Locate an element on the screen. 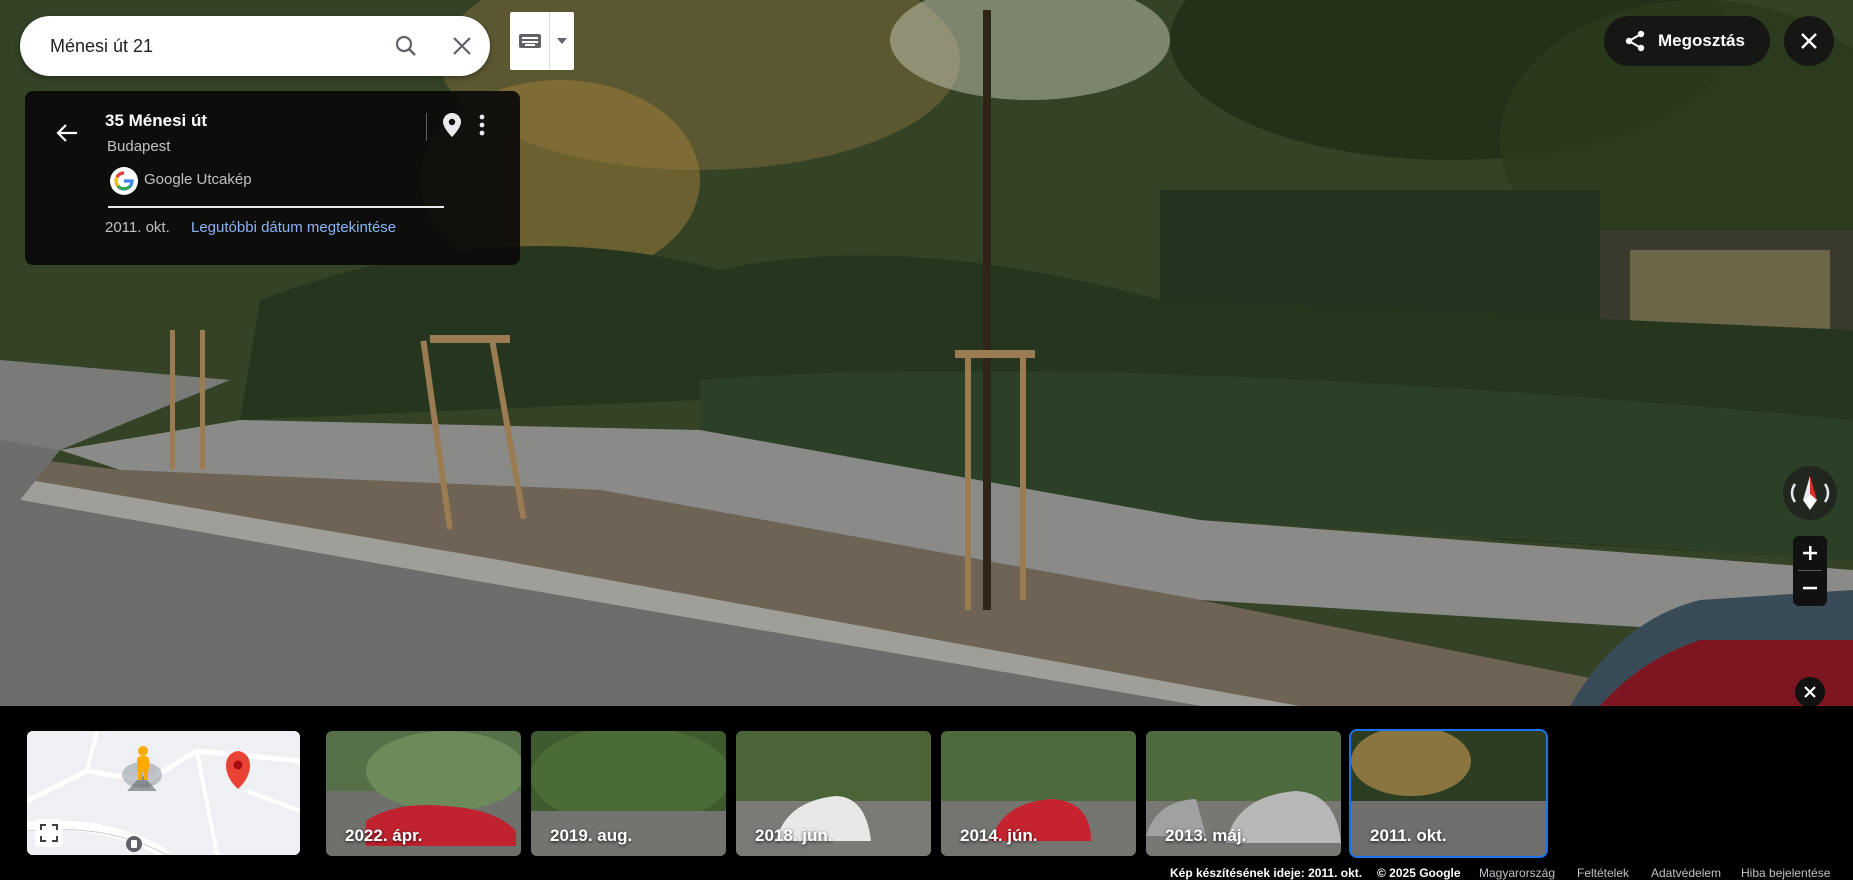  fullscreen-icon is located at coordinates (49, 833).